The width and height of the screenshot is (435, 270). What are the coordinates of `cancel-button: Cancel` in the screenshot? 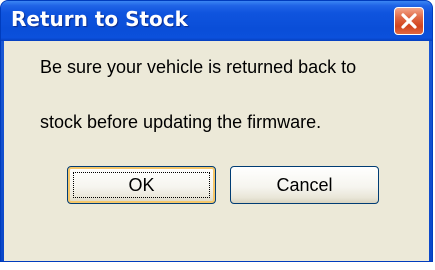 It's located at (304, 185).